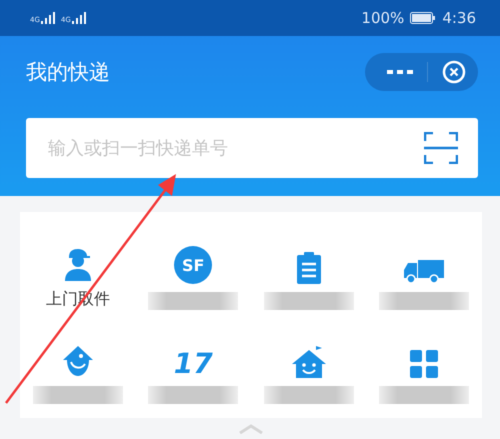 Image resolution: width=500 pixels, height=439 pixels. What do you see at coordinates (424, 272) in the screenshot?
I see `truck-icon` at bounding box center [424, 272].